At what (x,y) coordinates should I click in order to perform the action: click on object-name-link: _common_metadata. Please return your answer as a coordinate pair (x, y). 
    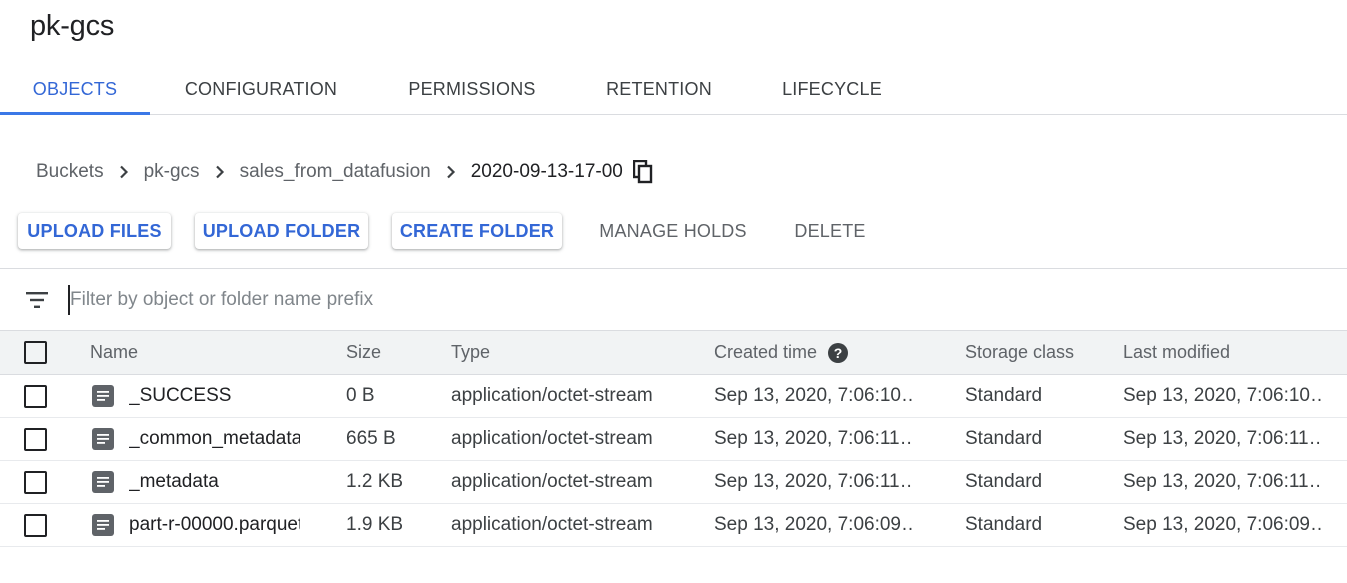
    Looking at the image, I should click on (214, 439).